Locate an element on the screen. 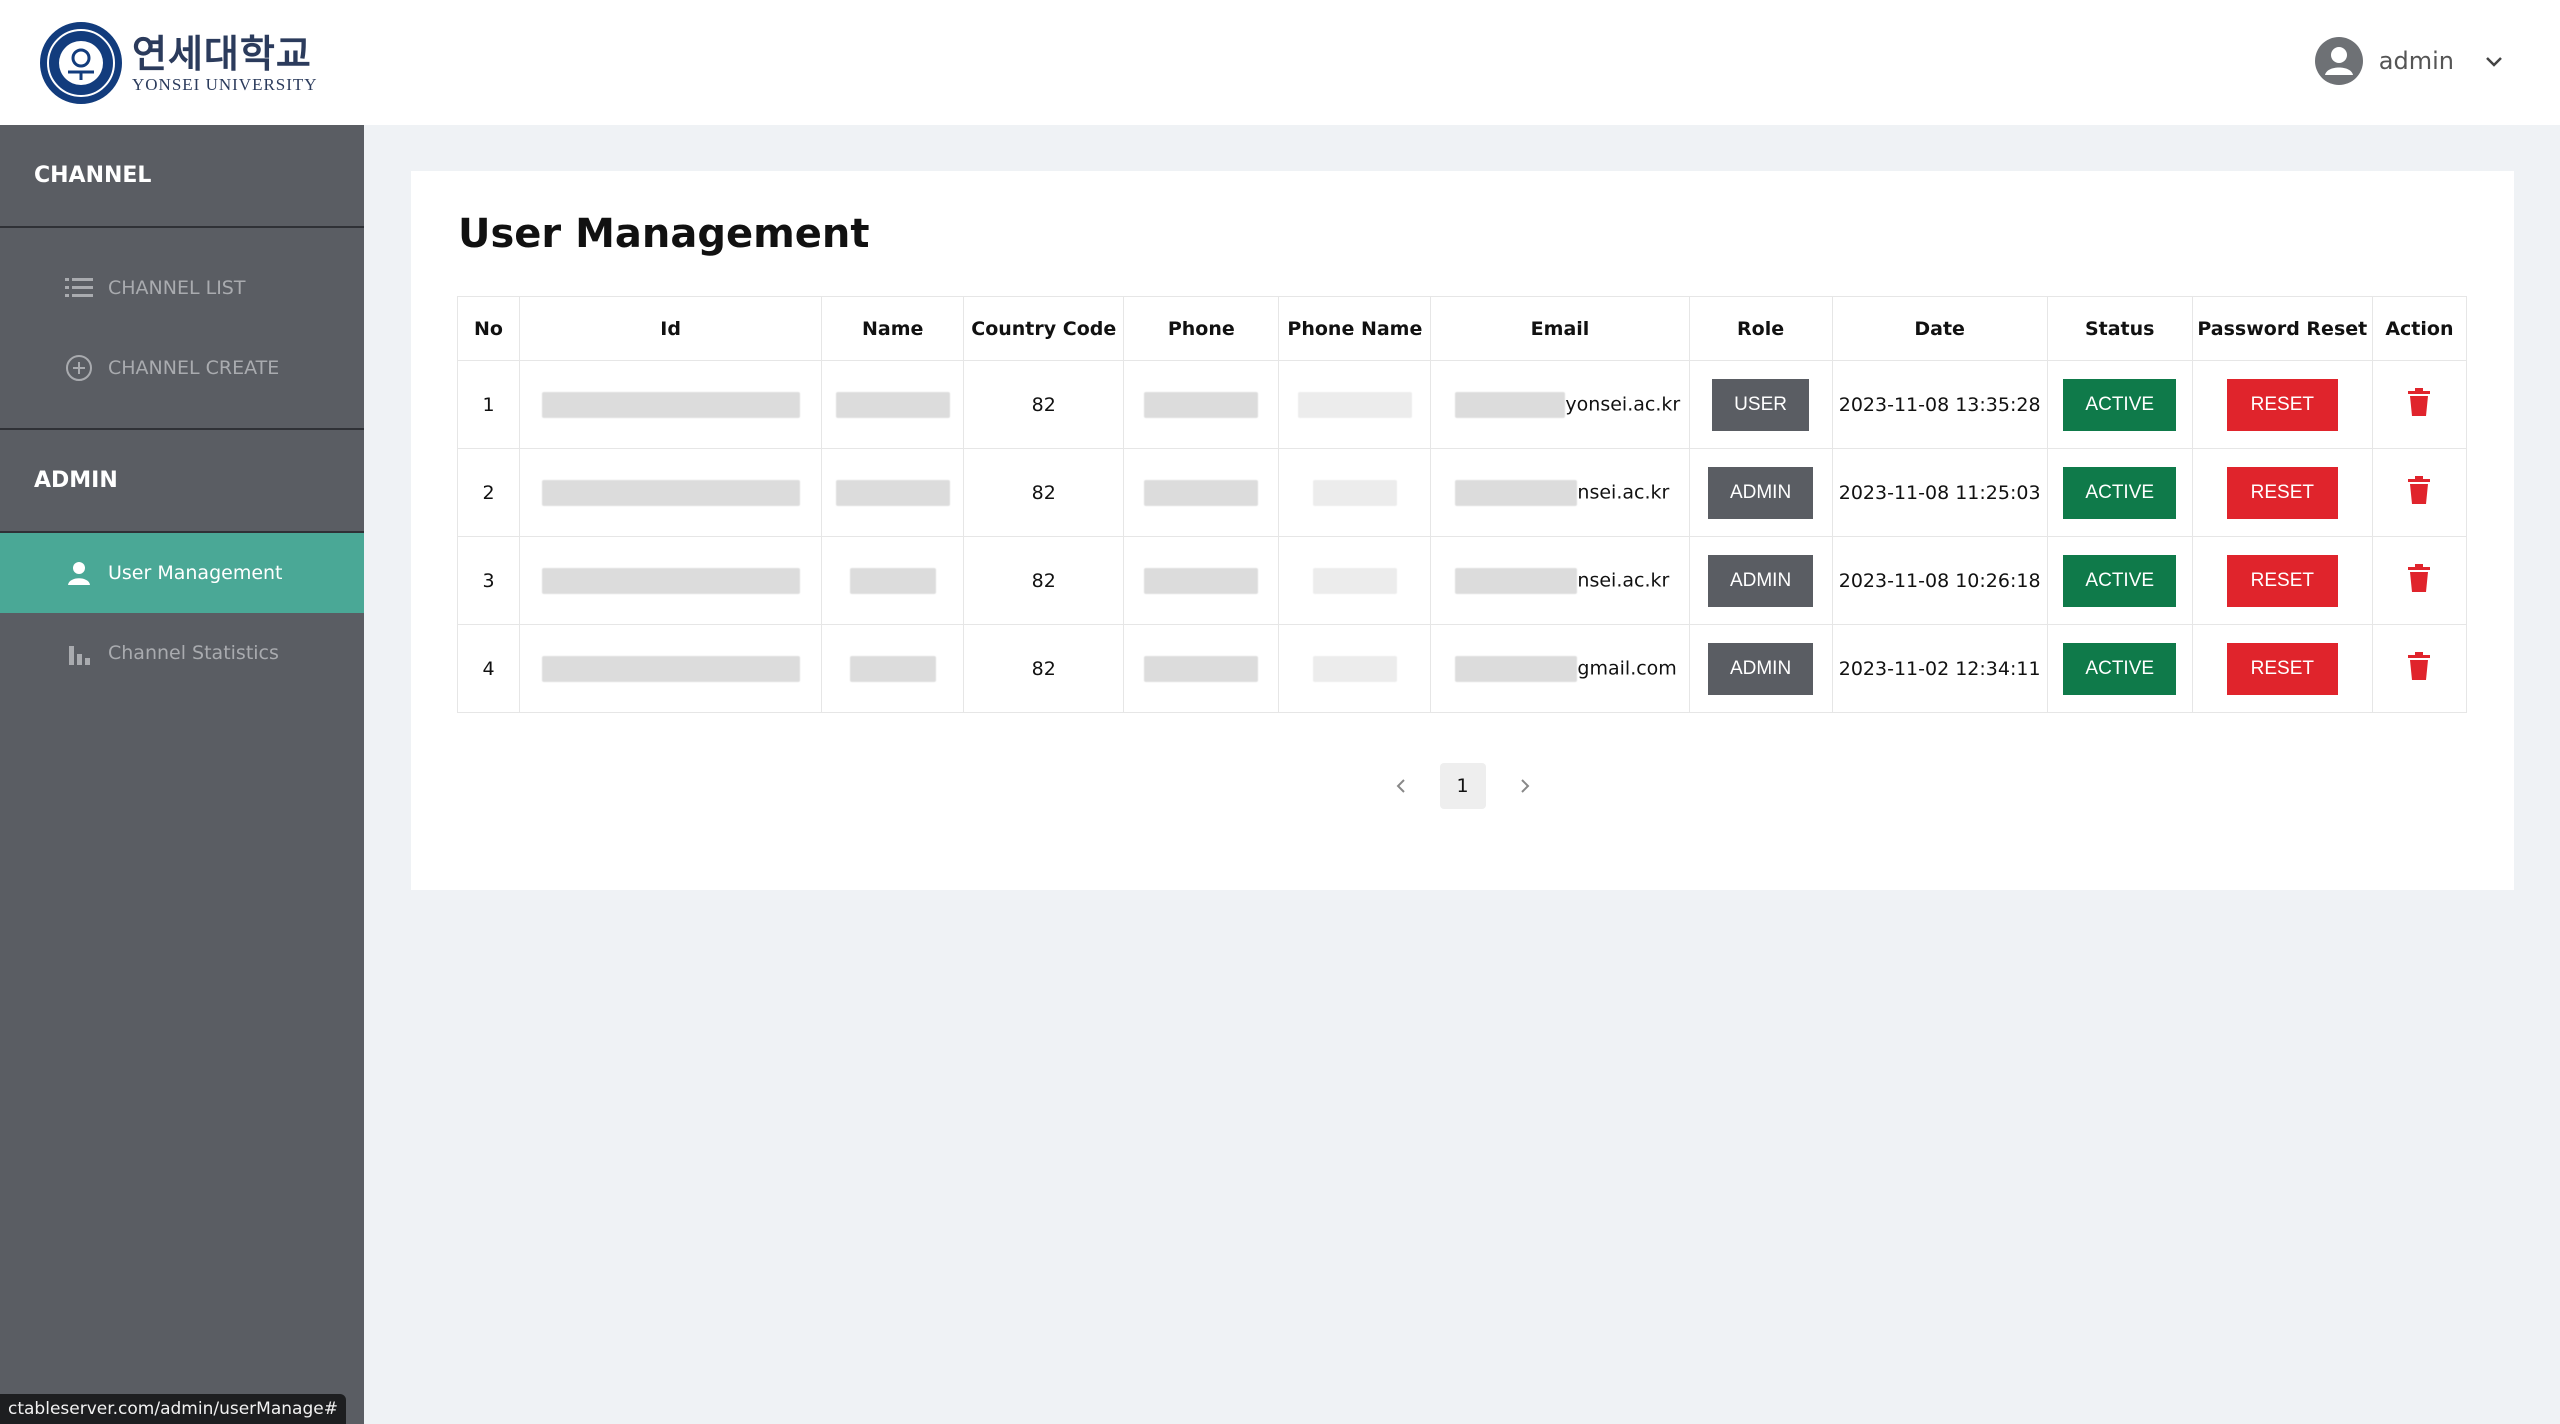 This screenshot has width=2560, height=1424. page-title: User Management is located at coordinates (664, 234).